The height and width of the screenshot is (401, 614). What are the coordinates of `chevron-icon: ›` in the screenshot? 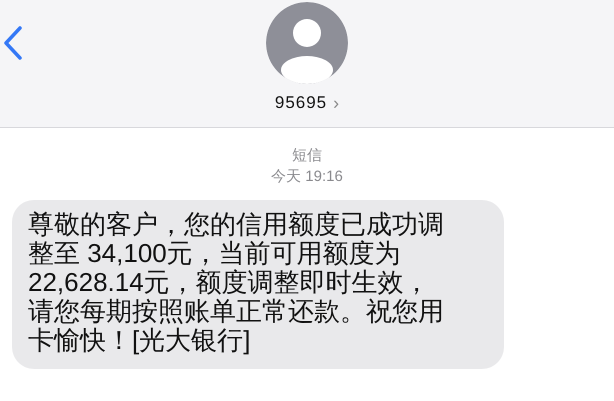 It's located at (336, 103).